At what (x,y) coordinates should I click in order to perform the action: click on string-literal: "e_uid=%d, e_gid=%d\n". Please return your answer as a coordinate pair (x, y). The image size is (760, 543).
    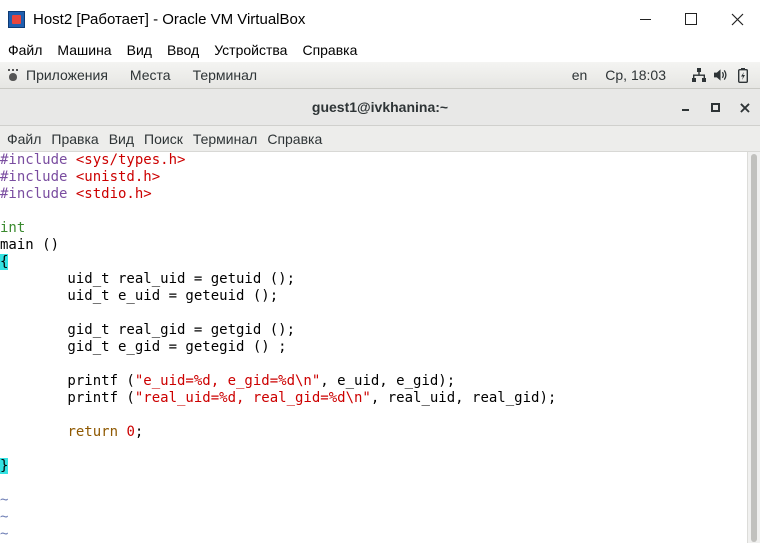
    Looking at the image, I should click on (227, 381).